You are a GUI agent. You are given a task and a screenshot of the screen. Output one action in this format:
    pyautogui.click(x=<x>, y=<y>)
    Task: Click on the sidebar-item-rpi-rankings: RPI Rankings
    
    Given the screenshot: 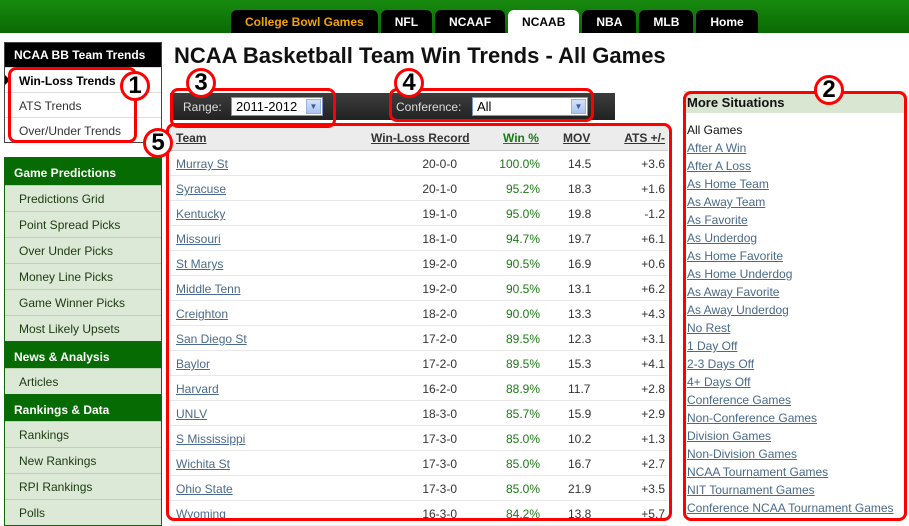 What is the action you would take?
    pyautogui.click(x=83, y=486)
    